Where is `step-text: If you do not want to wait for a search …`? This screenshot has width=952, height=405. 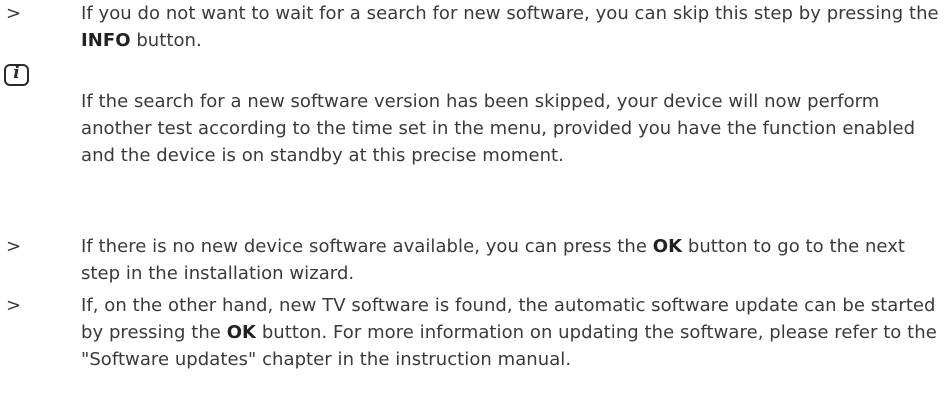 step-text: If you do not want to wait for a search … is located at coordinates (510, 27).